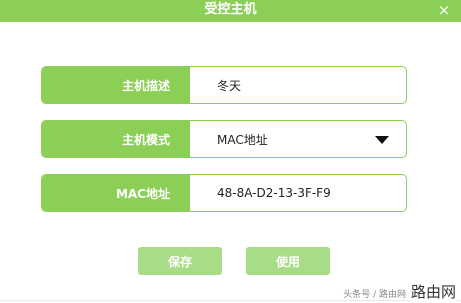  What do you see at coordinates (444, 11) in the screenshot?
I see `close-icon: ×` at bounding box center [444, 11].